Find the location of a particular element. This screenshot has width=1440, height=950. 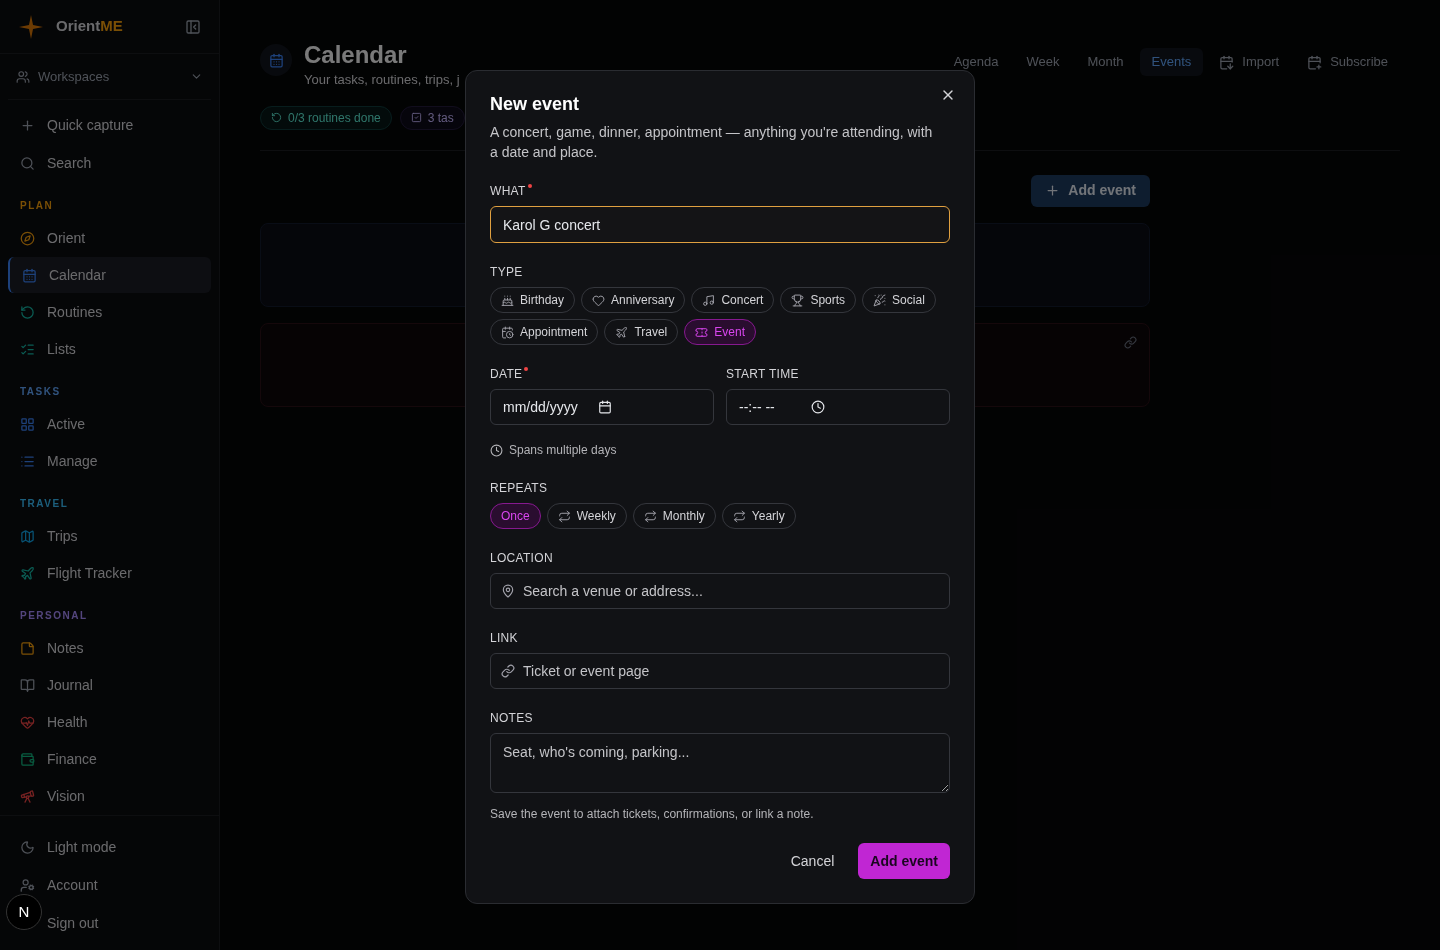

view-tab: Events is located at coordinates (1171, 62).